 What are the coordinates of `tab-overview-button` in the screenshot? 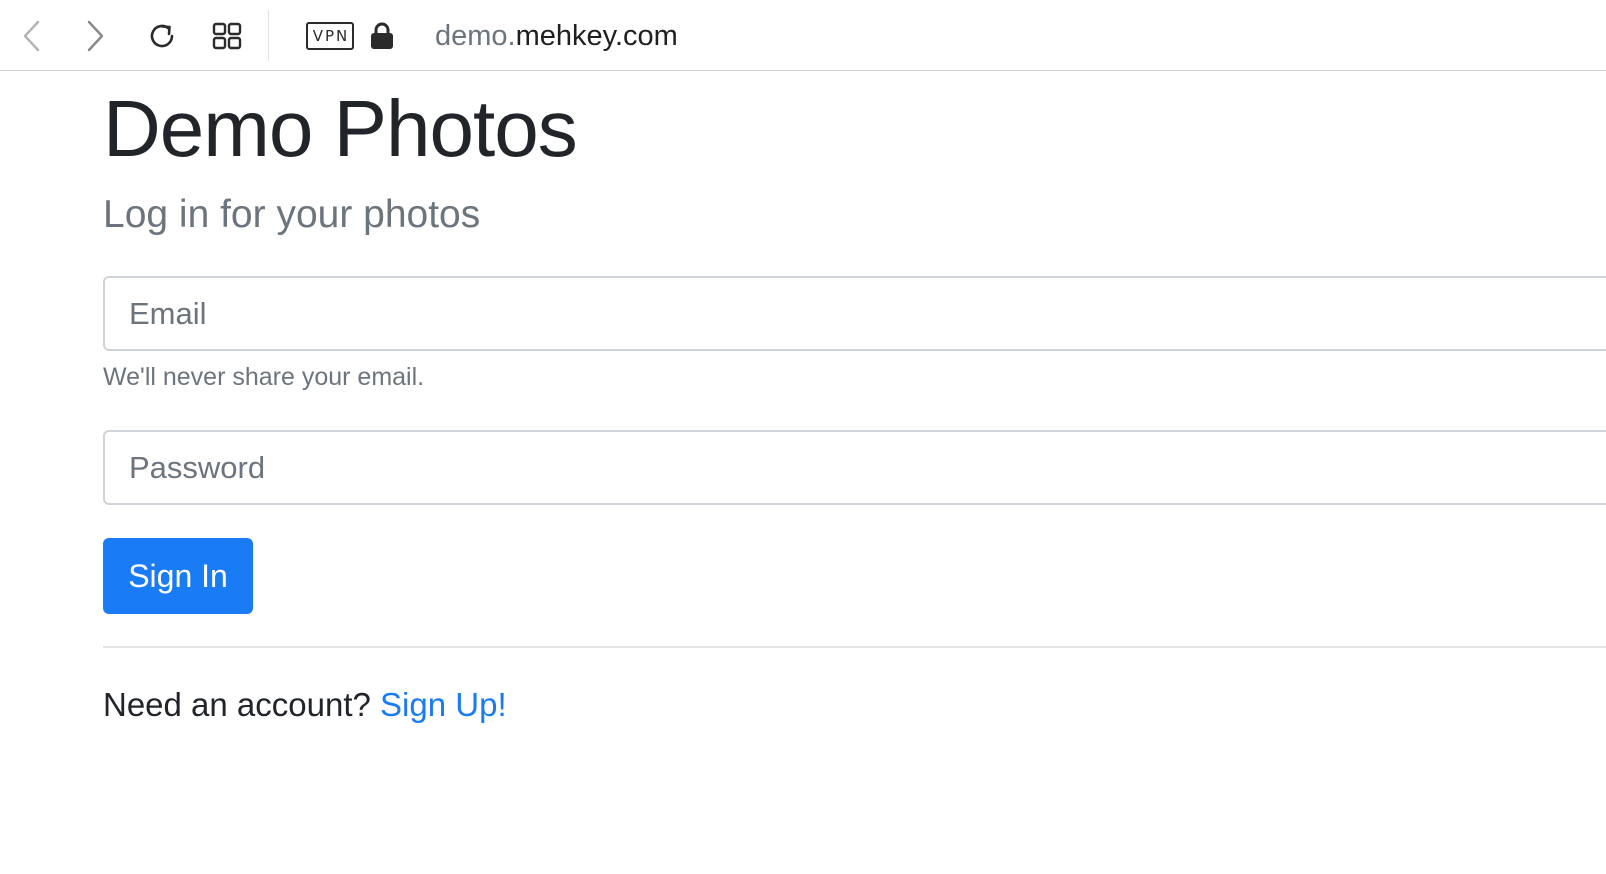 It's located at (227, 36).